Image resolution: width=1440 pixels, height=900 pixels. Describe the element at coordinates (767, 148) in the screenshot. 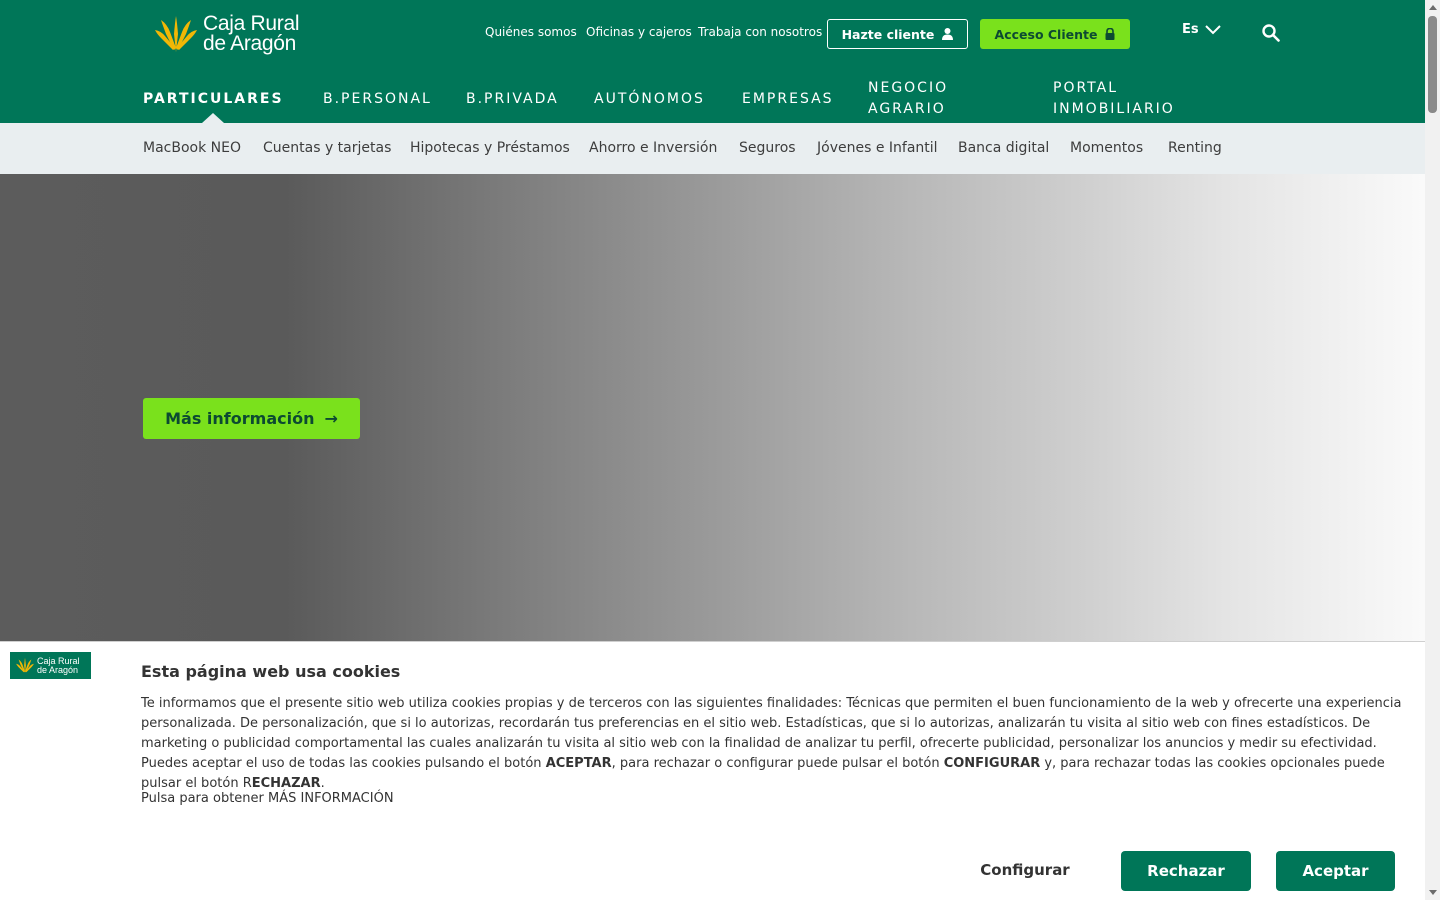

I see `subnav-seguros: Seguros` at that location.